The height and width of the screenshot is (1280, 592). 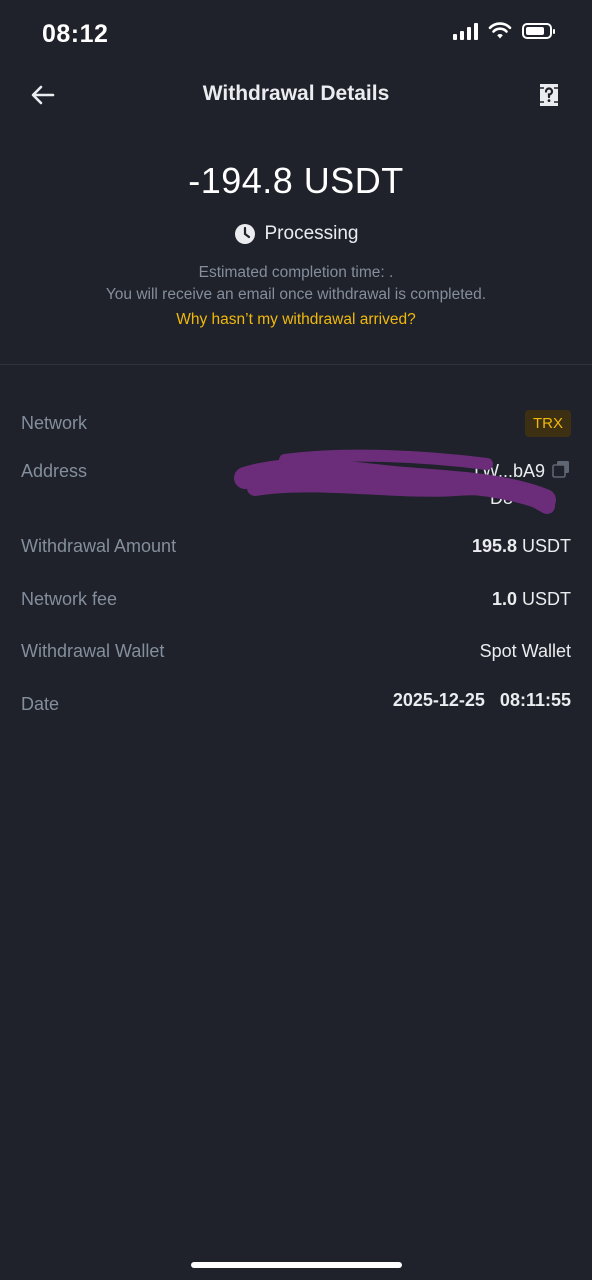 I want to click on withdrawal-amount-total: -194.8 USDT, so click(x=296, y=180).